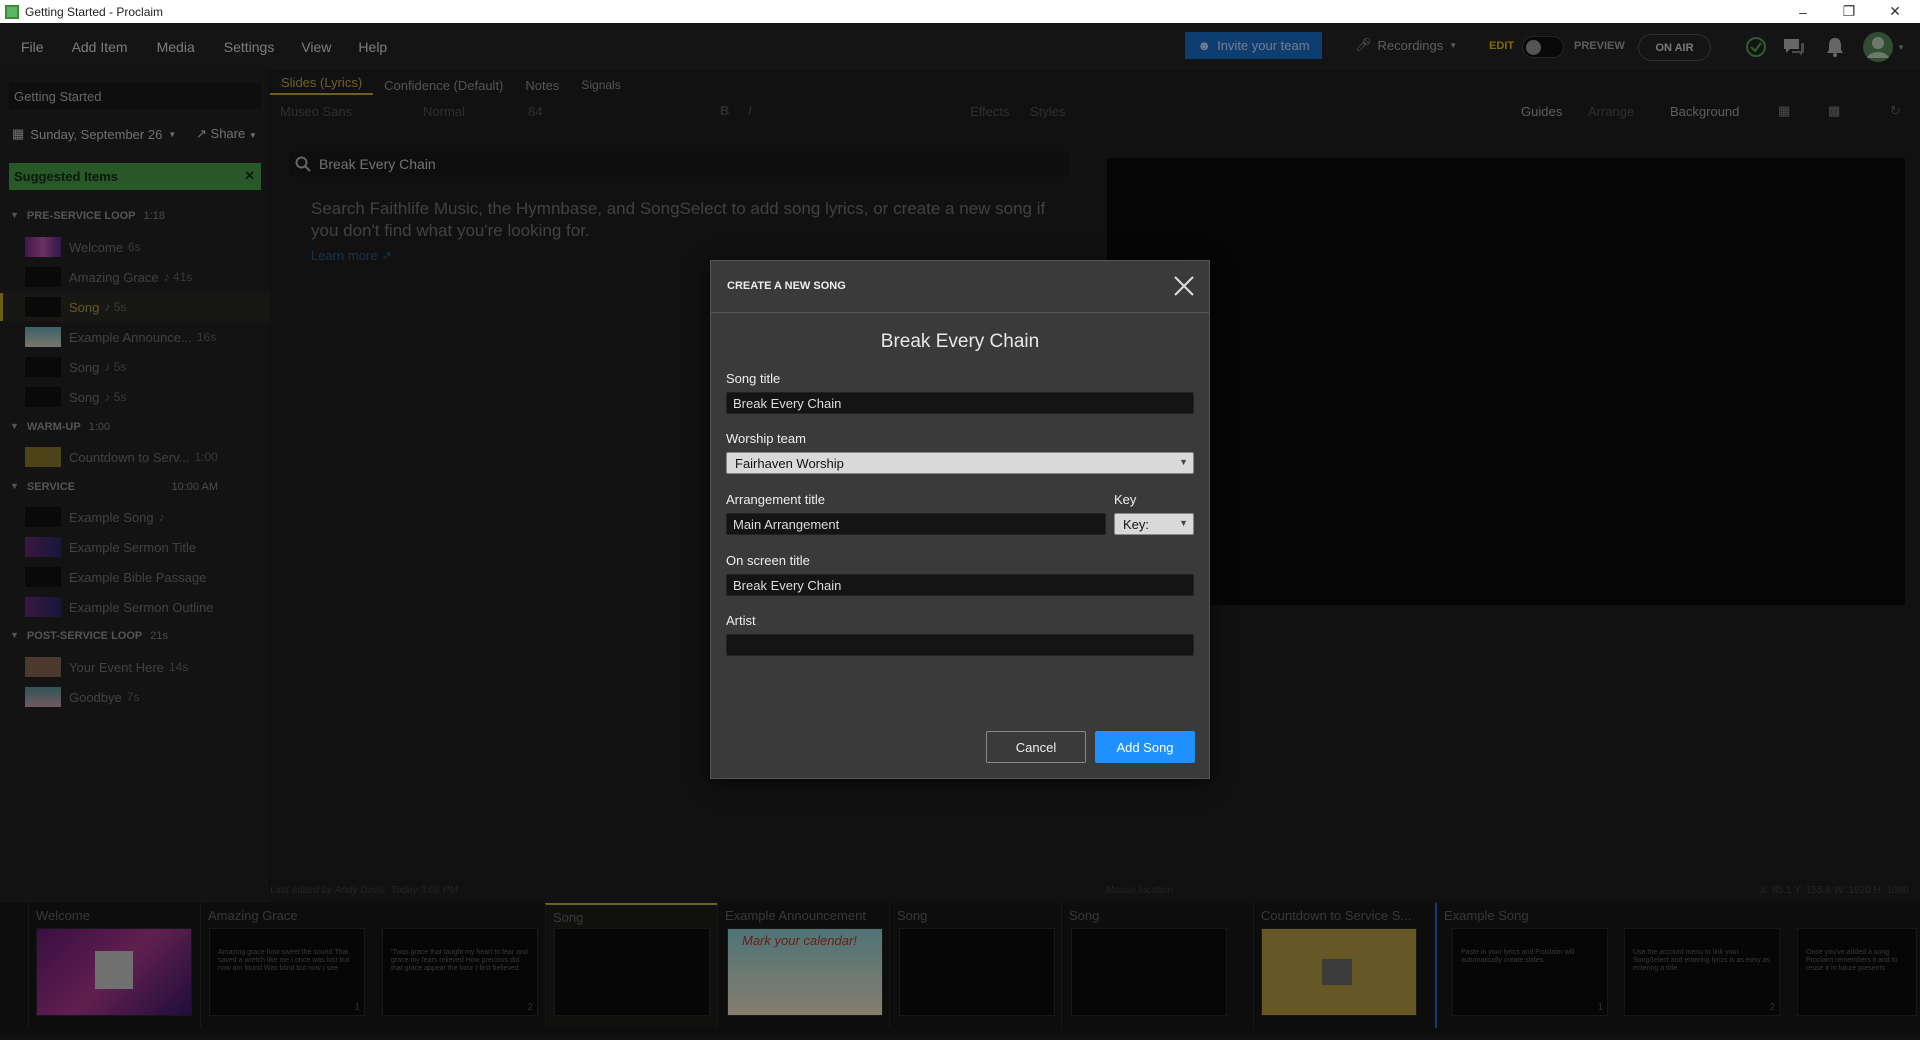  Describe the element at coordinates (1895, 11) in the screenshot. I see `close-window-button: ✕` at that location.